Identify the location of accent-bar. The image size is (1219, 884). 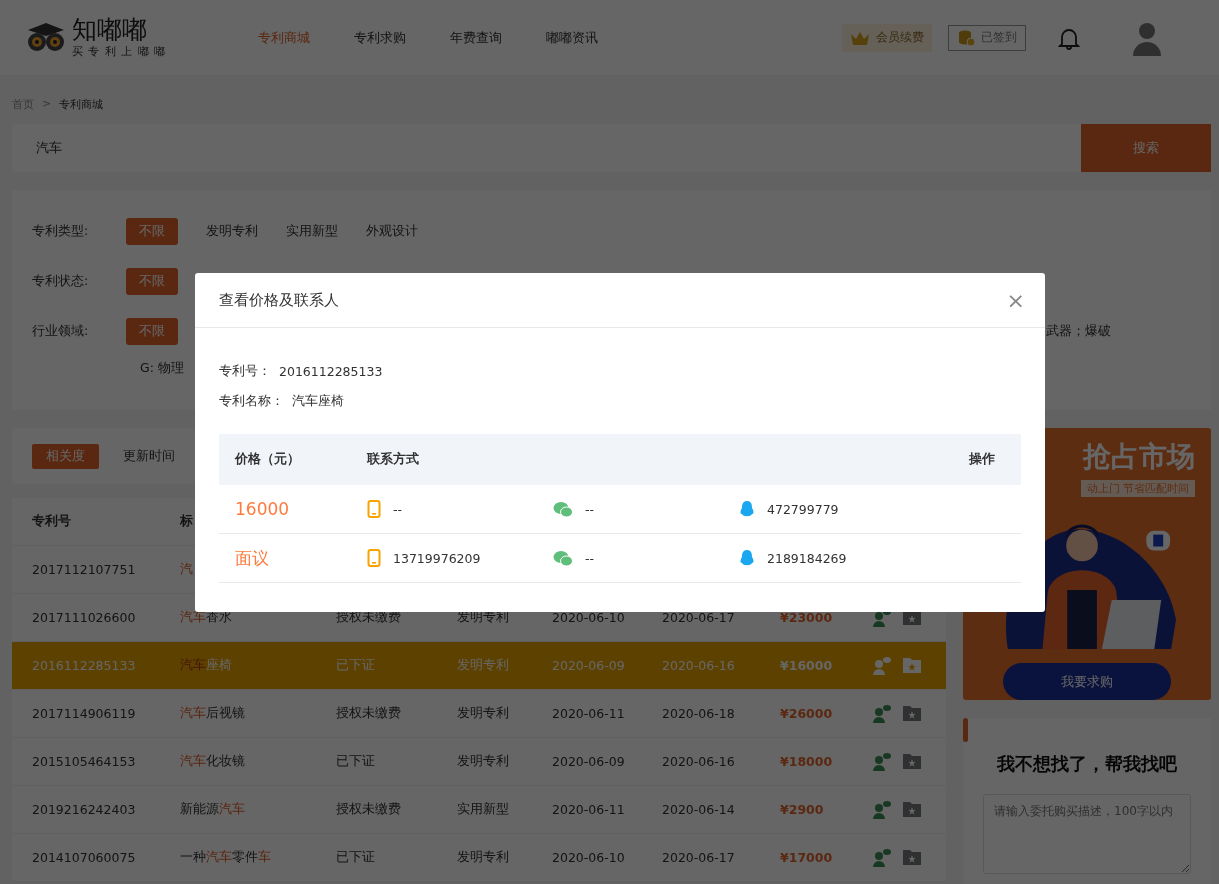
(965, 730).